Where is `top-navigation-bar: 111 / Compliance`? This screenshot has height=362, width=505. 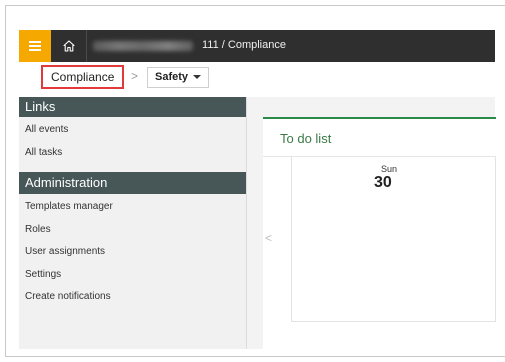 top-navigation-bar: 111 / Compliance is located at coordinates (257, 46).